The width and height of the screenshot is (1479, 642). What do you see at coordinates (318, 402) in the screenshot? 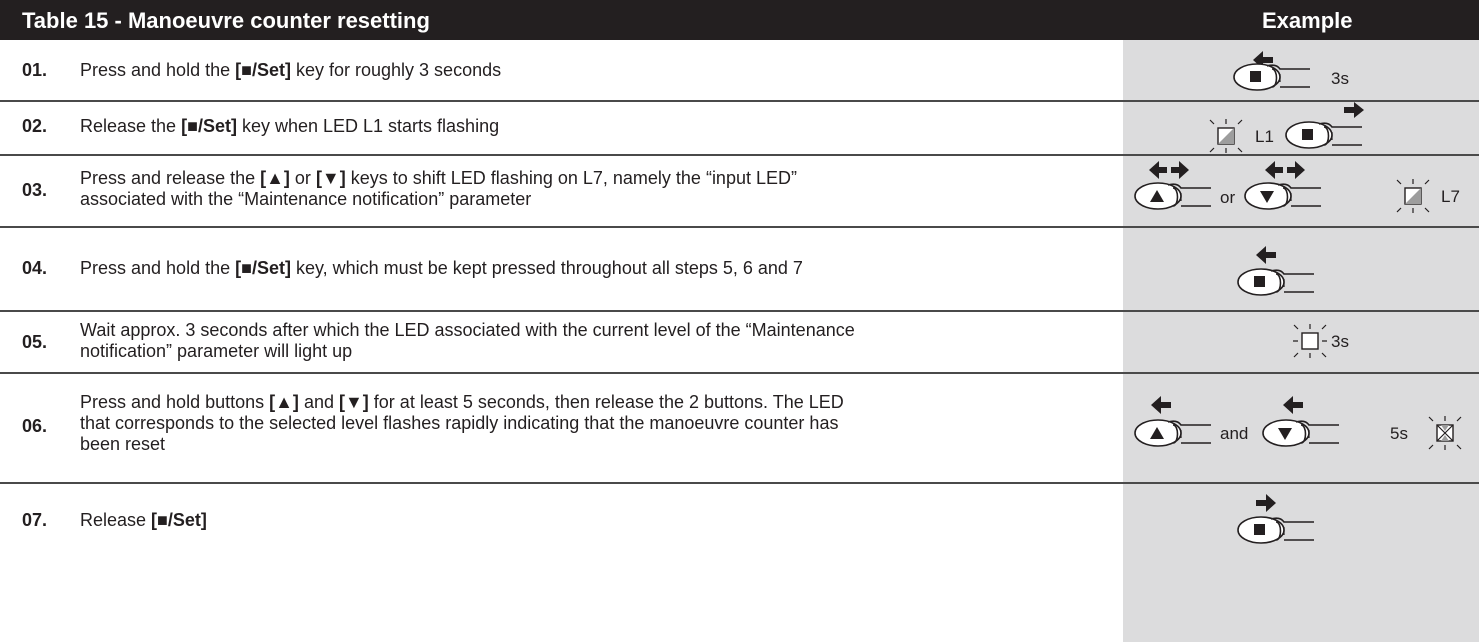
I see `text: and` at bounding box center [318, 402].